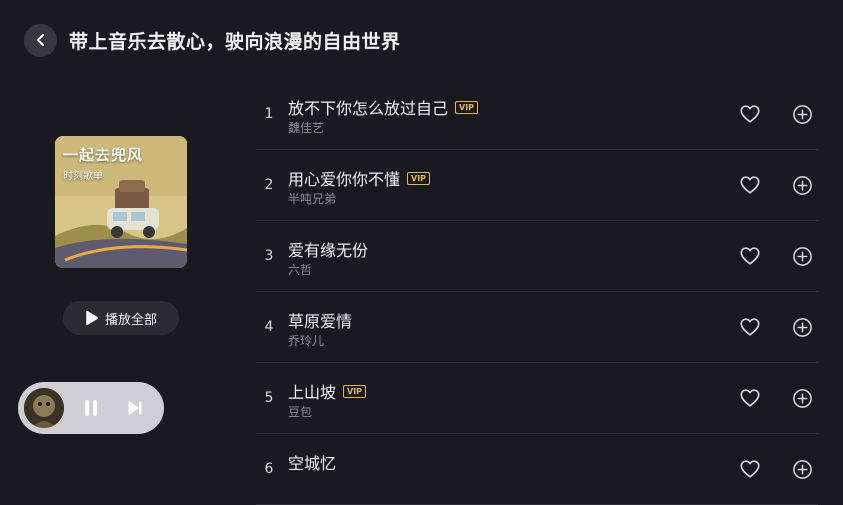  I want to click on next-button, so click(135, 408).